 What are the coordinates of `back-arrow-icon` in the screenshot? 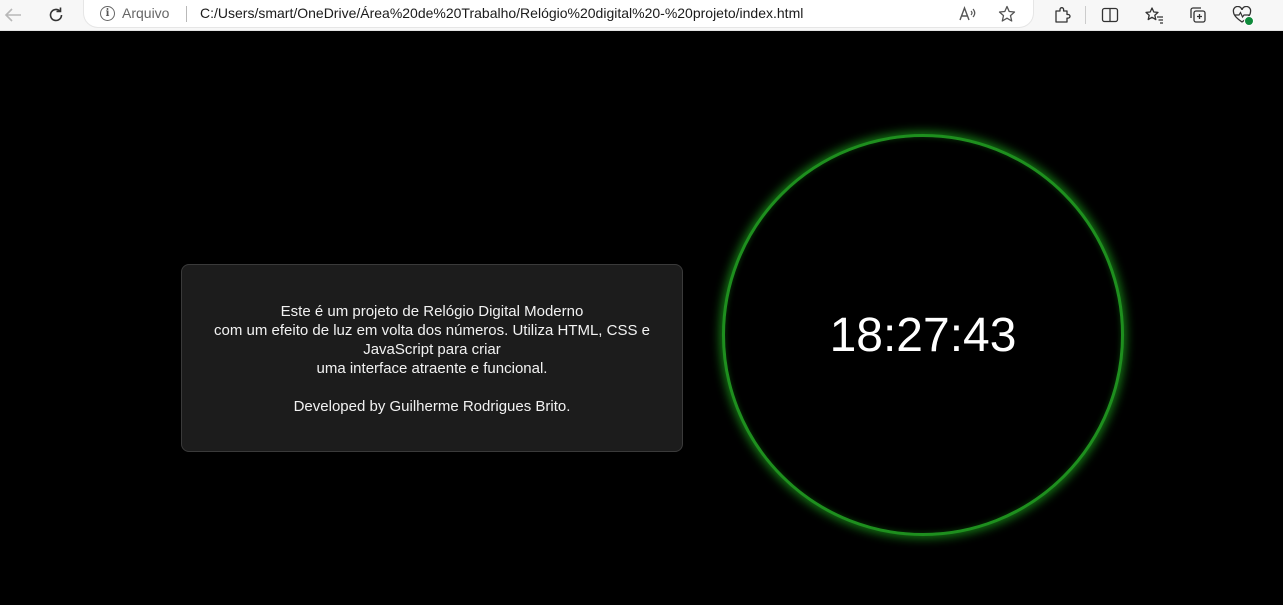 It's located at (13, 15).